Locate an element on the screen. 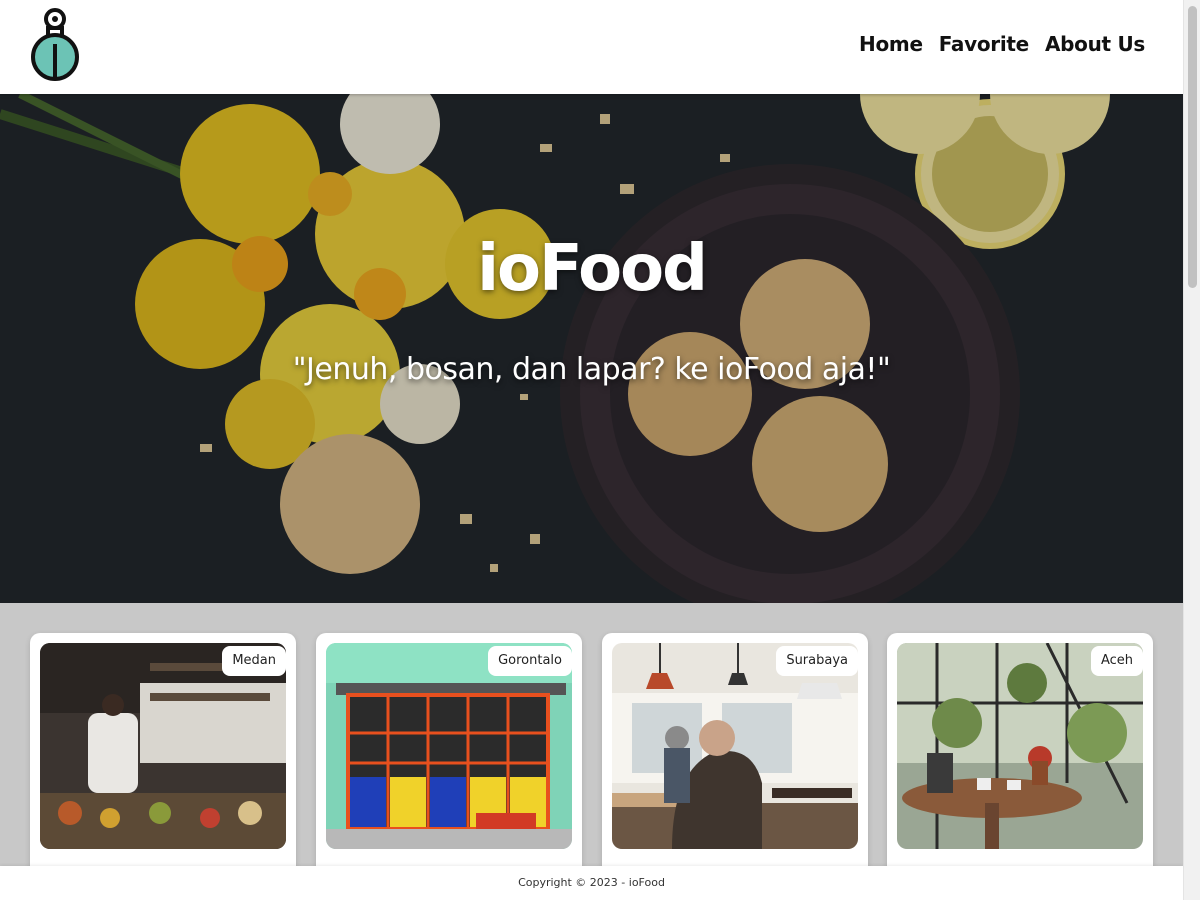 The width and height of the screenshot is (1200, 900). restaurant-card: Surabaya is located at coordinates (735, 763).